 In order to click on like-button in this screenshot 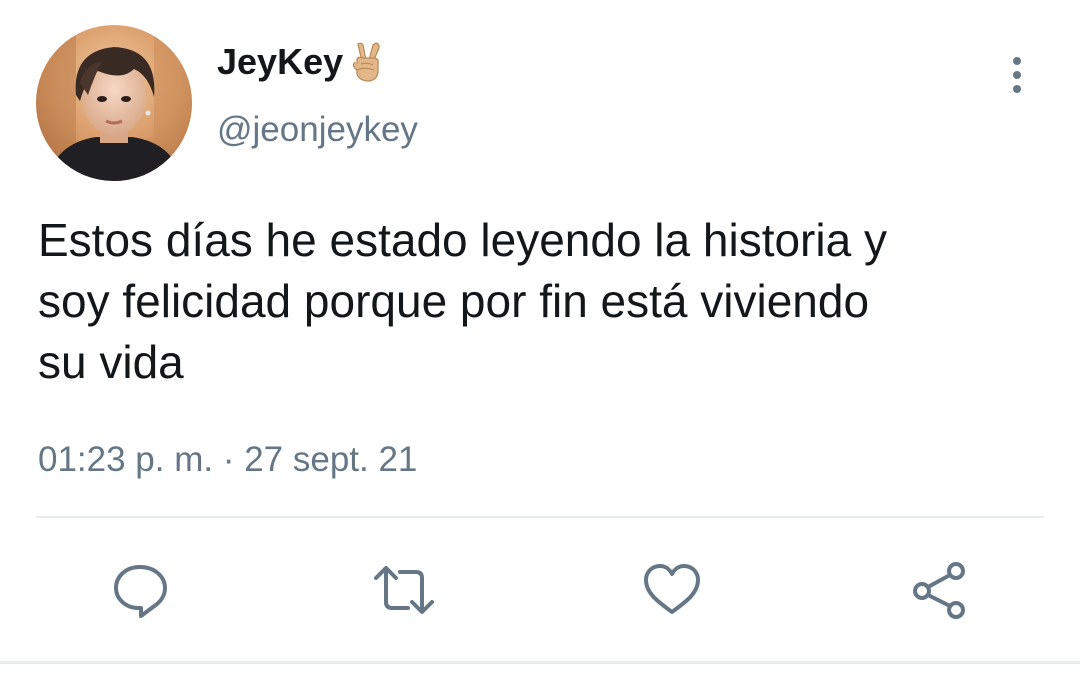, I will do `click(672, 590)`.